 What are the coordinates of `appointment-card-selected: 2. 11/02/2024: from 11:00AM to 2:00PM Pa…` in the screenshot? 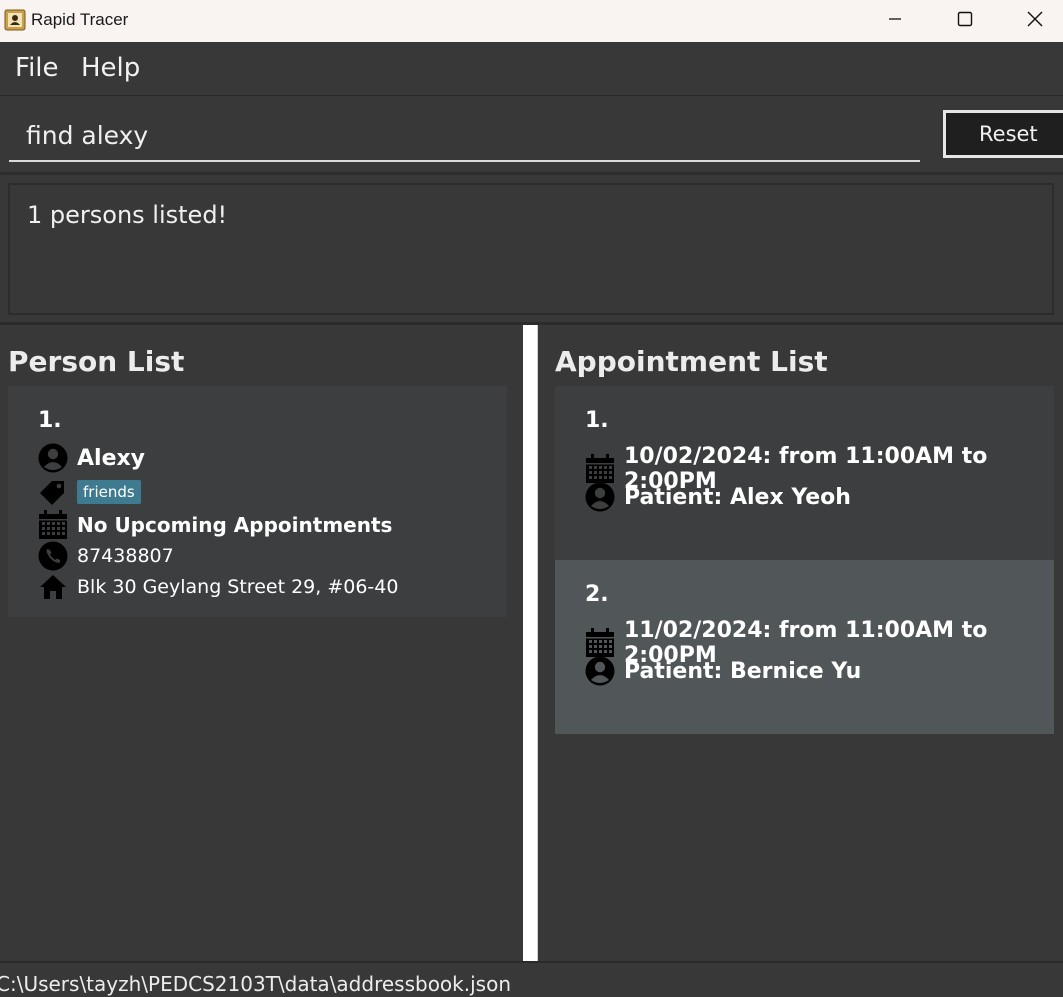 It's located at (804, 647).